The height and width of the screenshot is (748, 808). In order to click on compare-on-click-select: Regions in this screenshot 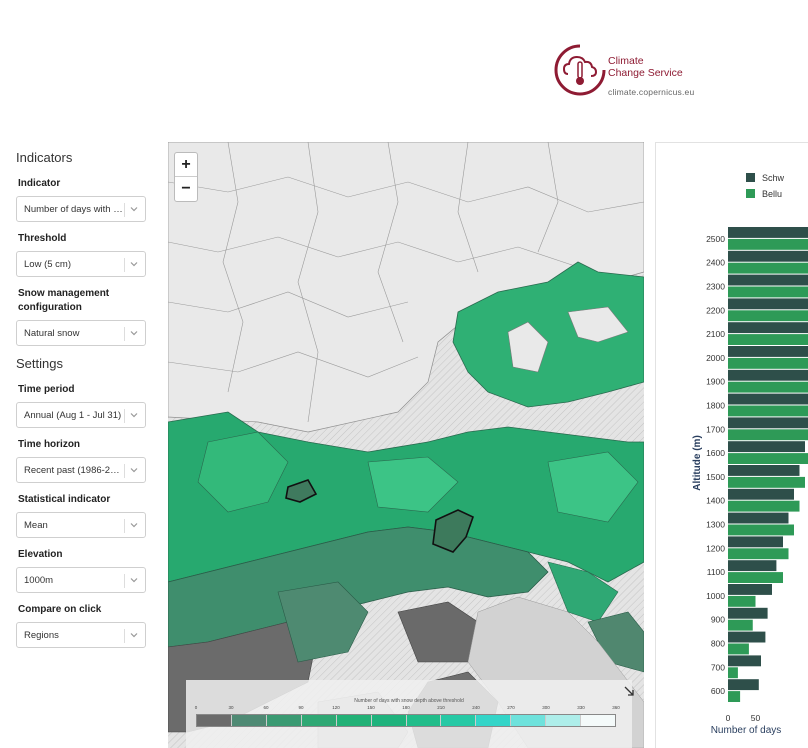, I will do `click(81, 635)`.